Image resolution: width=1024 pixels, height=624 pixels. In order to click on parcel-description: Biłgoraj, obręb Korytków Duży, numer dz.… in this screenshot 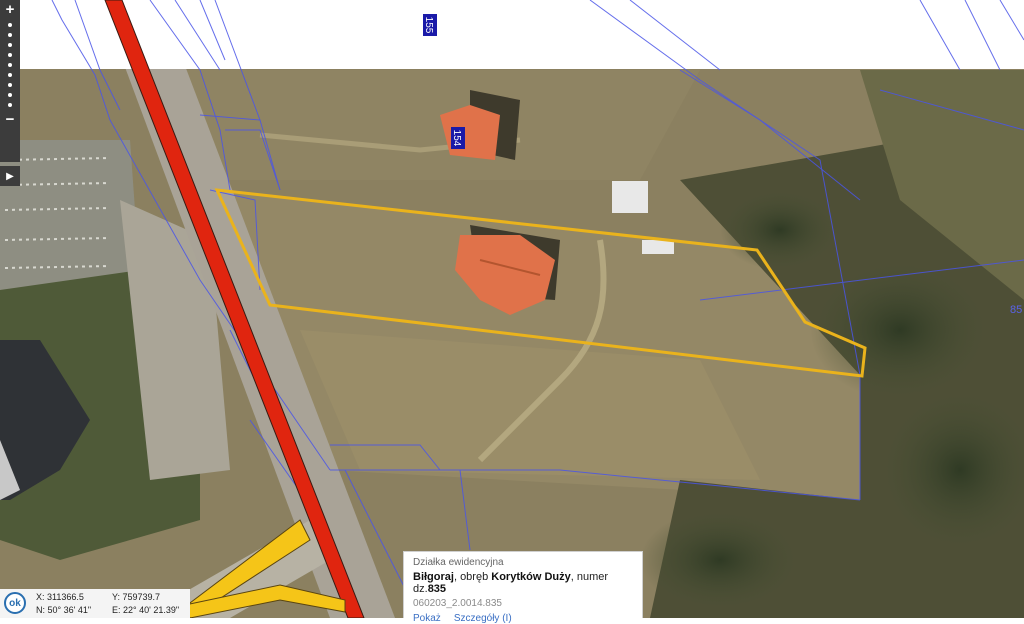, I will do `click(523, 583)`.